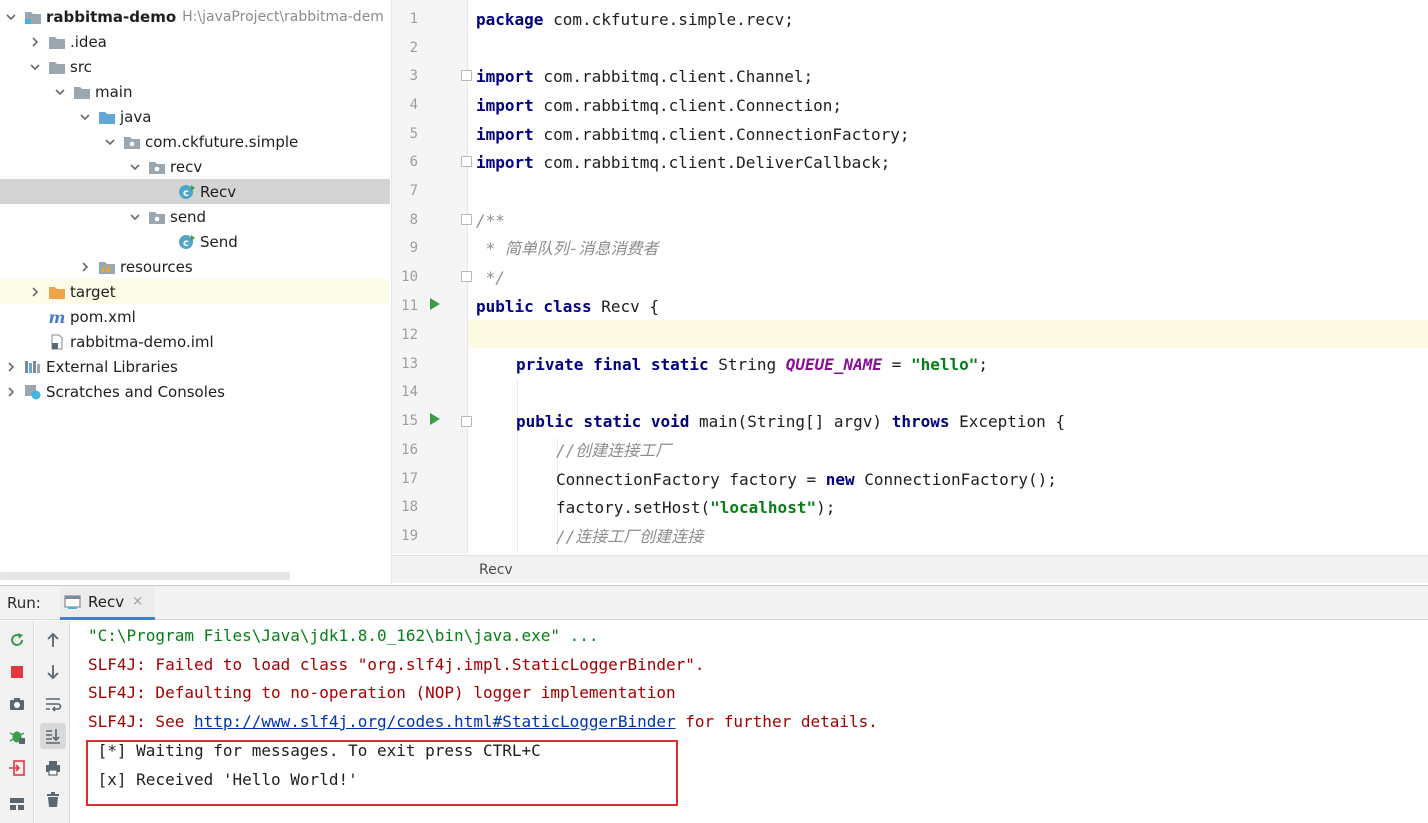 This screenshot has width=1428, height=823. What do you see at coordinates (112, 366) in the screenshot?
I see `tree-item-label: External Libraries` at bounding box center [112, 366].